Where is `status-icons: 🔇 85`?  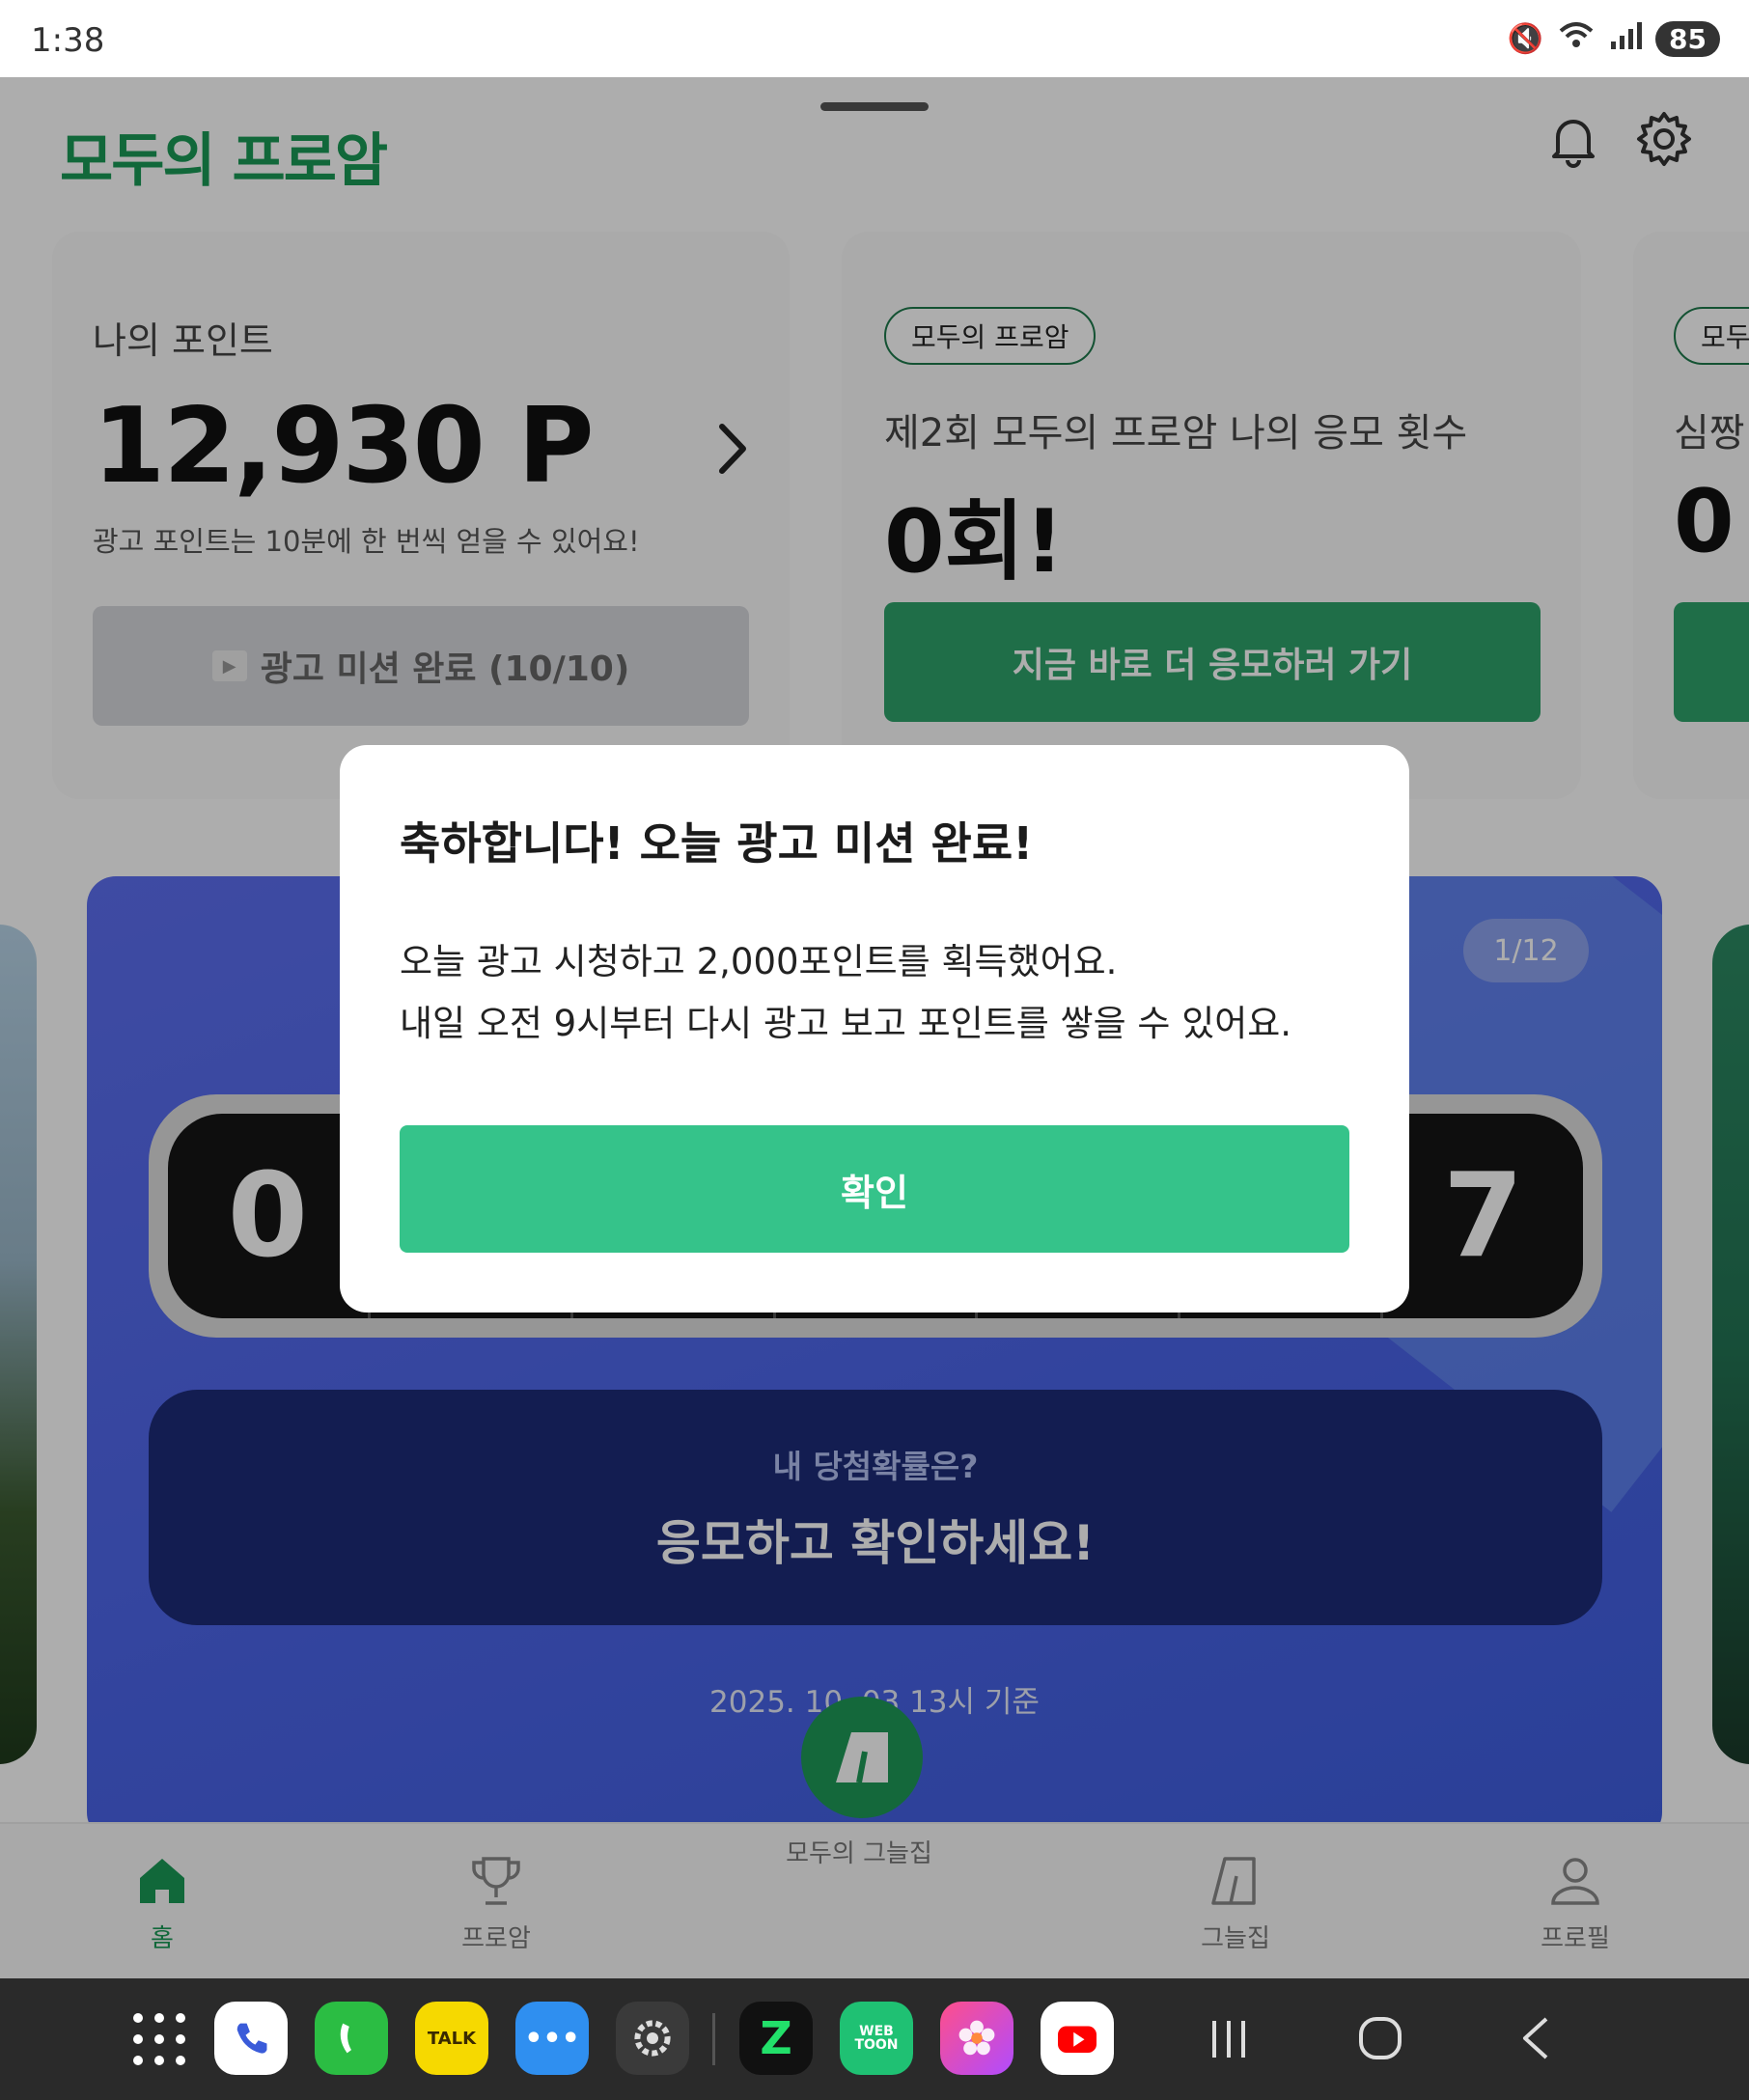
status-icons: 🔇 85 is located at coordinates (1614, 38).